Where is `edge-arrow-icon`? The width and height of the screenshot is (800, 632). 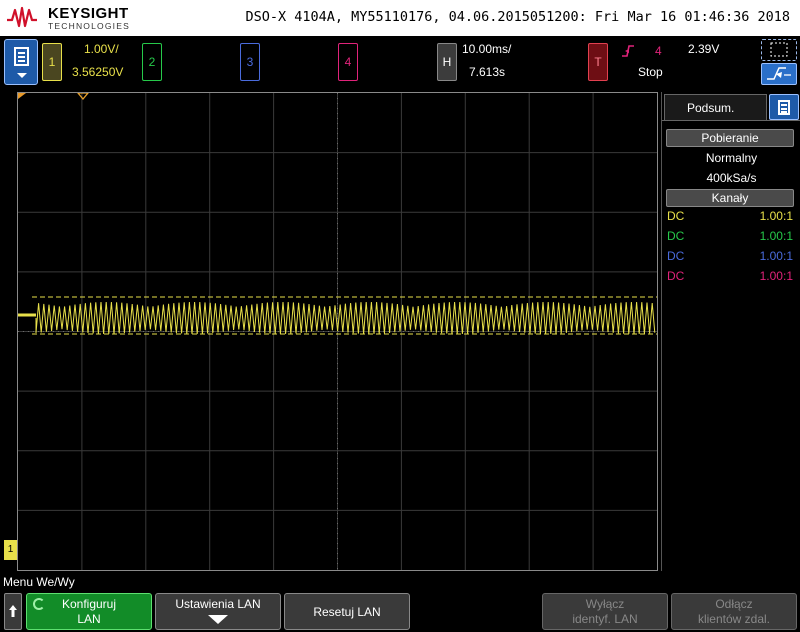 edge-arrow-icon is located at coordinates (779, 73).